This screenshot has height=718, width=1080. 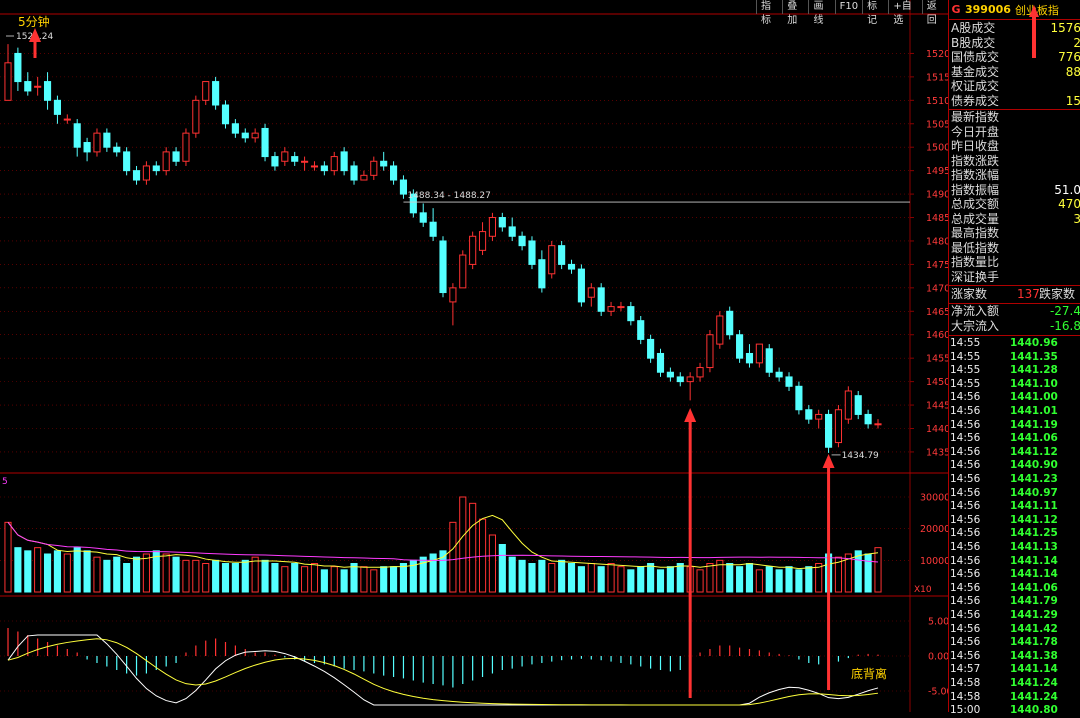 I want to click on stat-row: 最低指数, so click(x=1015, y=248).